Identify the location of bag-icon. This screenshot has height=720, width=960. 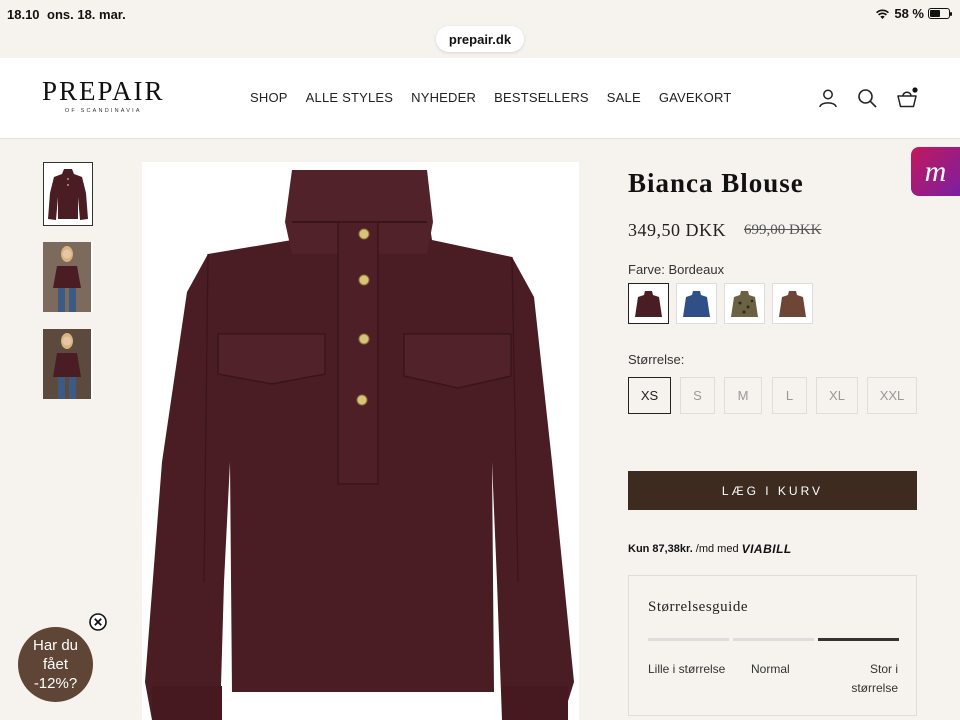
(907, 98).